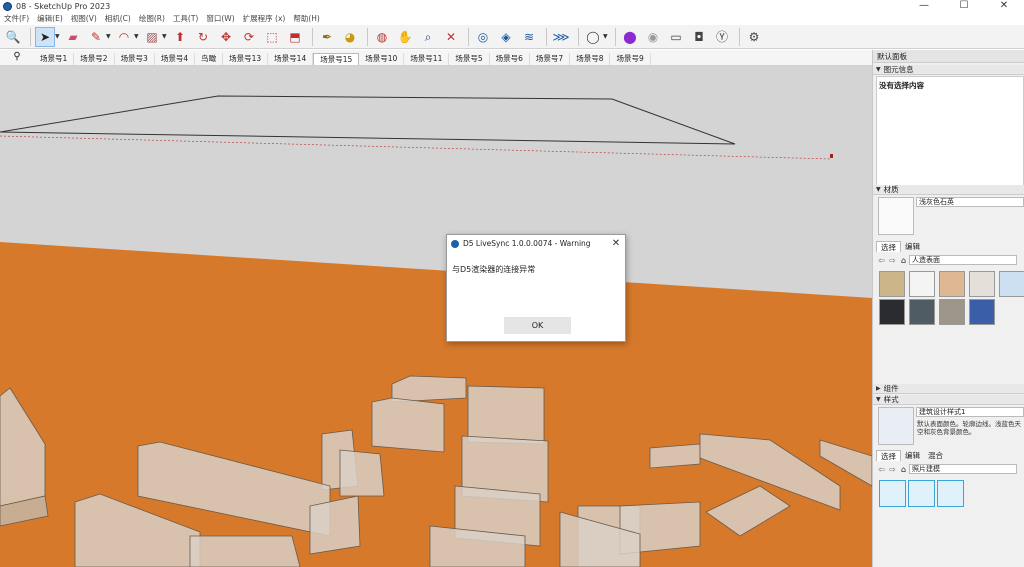 This screenshot has width=1024, height=567. I want to click on zoom-icon: ⌕, so click(428, 37).